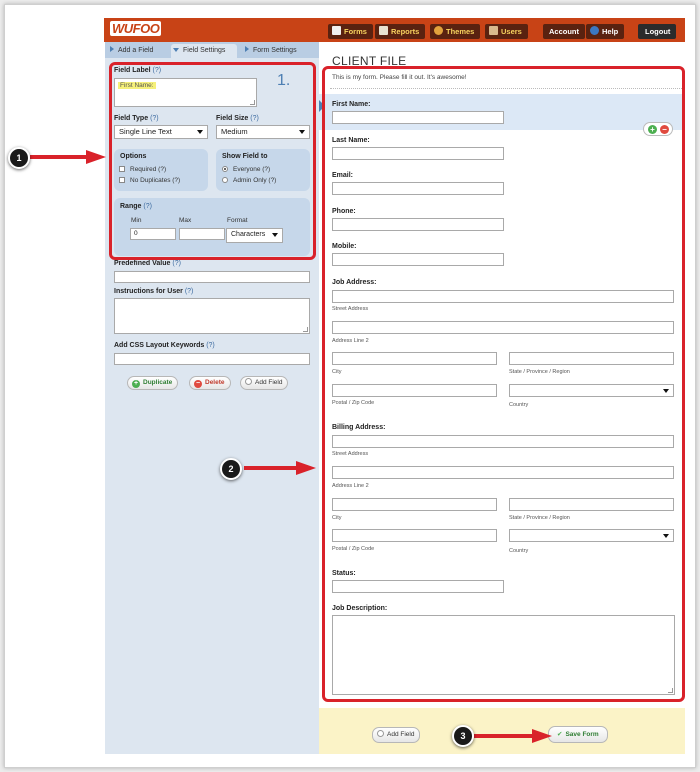  I want to click on predefined-value-input, so click(212, 277).